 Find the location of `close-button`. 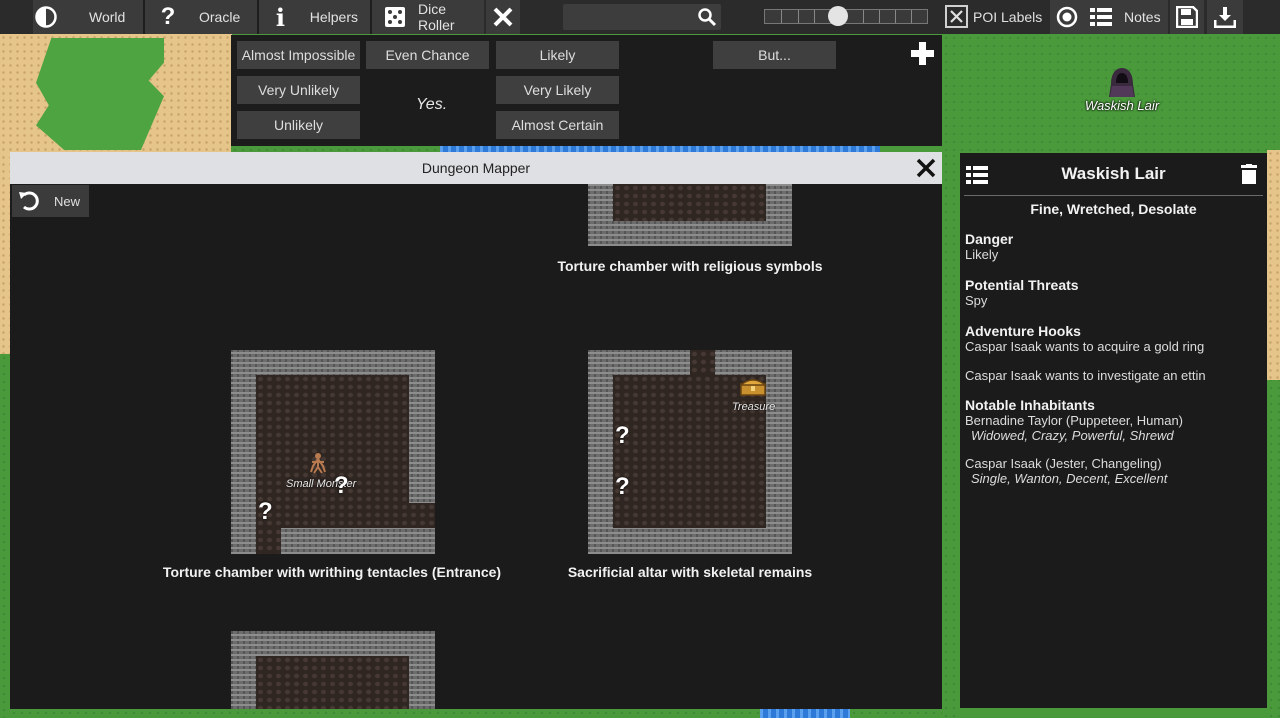

close-button is located at coordinates (926, 169).